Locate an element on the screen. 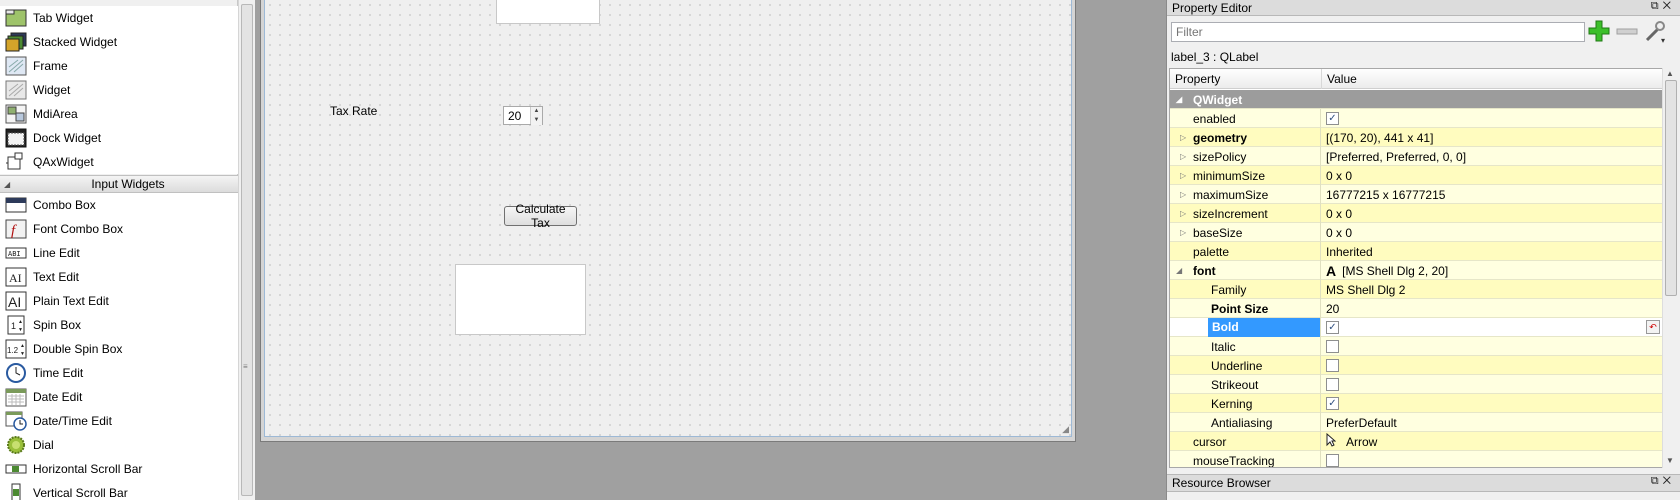 The height and width of the screenshot is (500, 1680). property-value: Inherited is located at coordinates (1349, 252).